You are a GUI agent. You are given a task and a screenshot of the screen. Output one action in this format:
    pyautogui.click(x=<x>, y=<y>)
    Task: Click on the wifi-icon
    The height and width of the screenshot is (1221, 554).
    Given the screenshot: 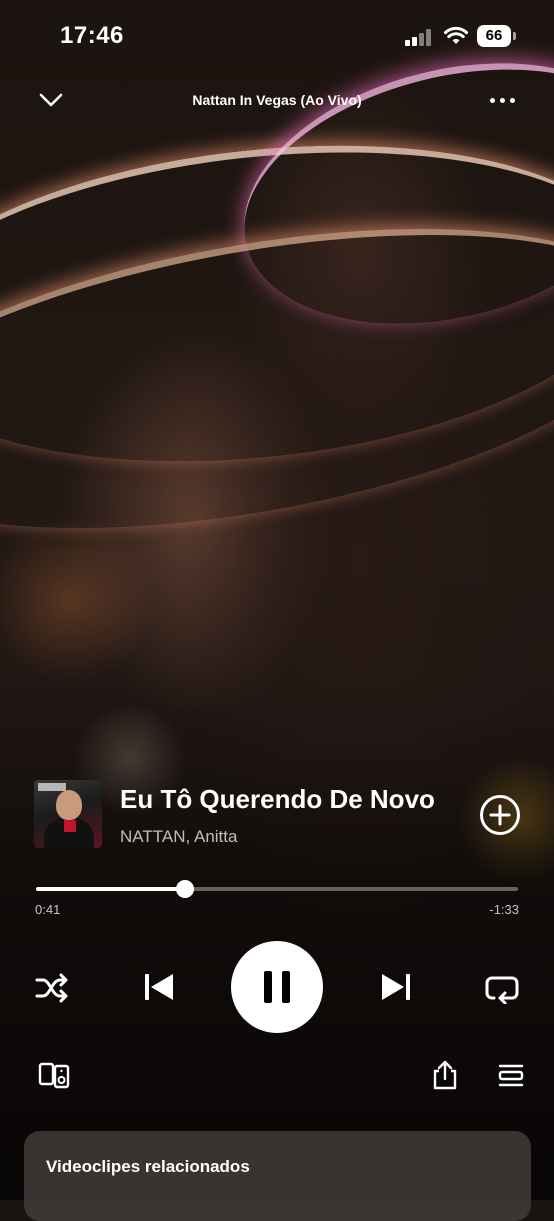 What is the action you would take?
    pyautogui.click(x=456, y=35)
    